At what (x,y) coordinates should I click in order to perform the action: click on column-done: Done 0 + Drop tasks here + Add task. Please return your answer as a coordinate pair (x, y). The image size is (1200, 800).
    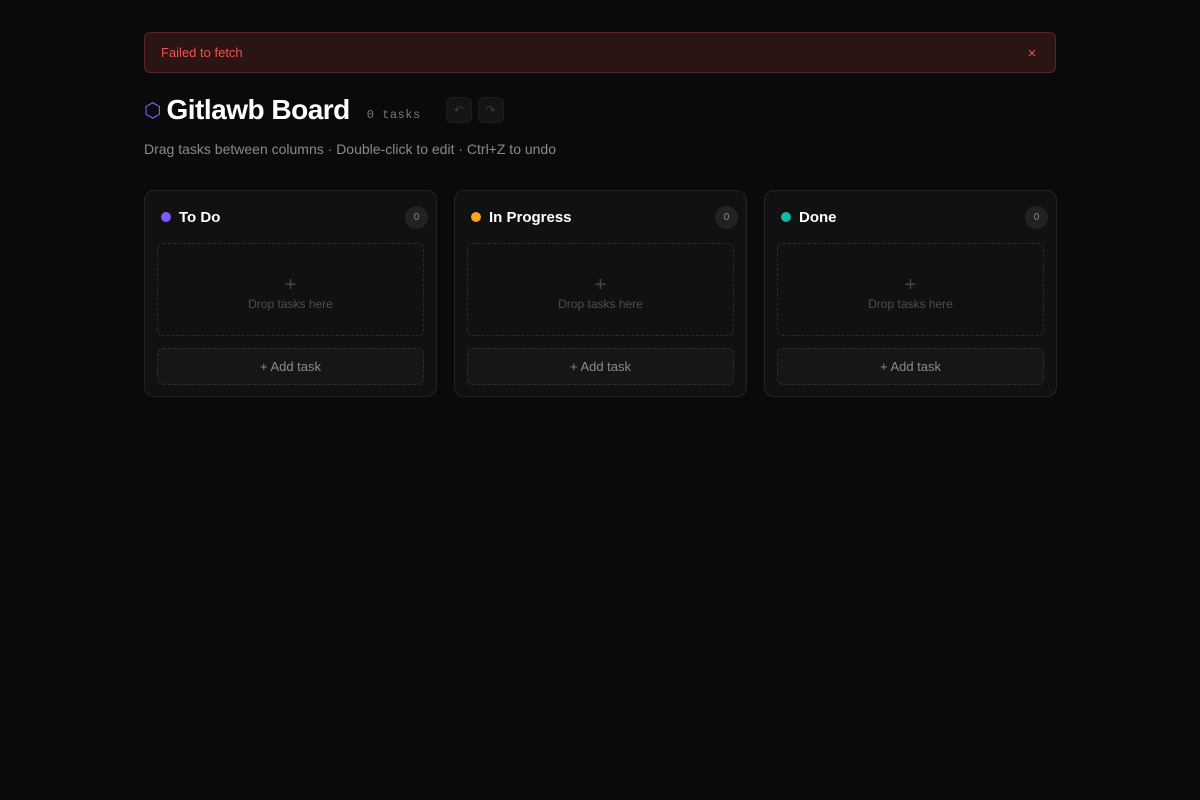
    Looking at the image, I should click on (910, 293).